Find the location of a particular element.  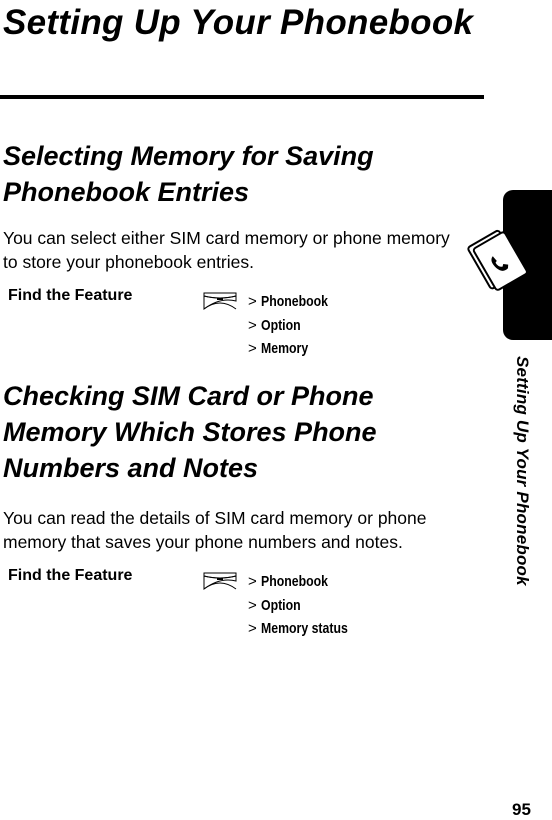

feature-path: > Phonebook > Option > Memory is located at coordinates (295, 325).